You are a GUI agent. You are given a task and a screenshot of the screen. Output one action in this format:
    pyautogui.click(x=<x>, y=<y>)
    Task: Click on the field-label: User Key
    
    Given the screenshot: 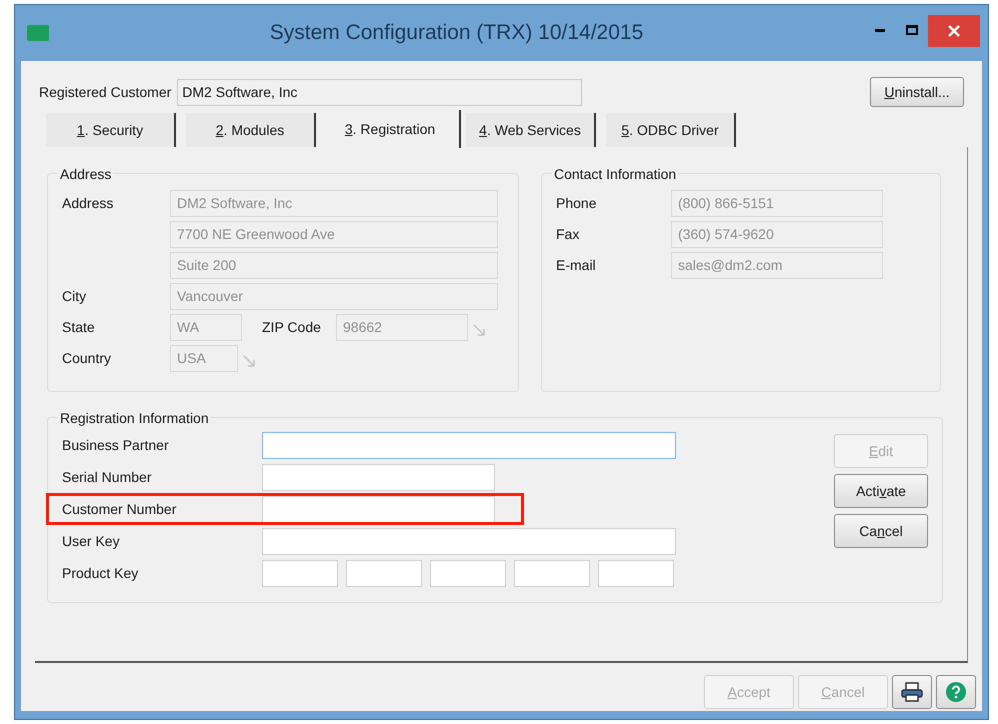 What is the action you would take?
    pyautogui.click(x=91, y=541)
    